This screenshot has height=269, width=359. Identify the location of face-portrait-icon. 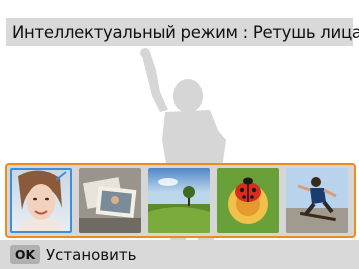
(41, 200).